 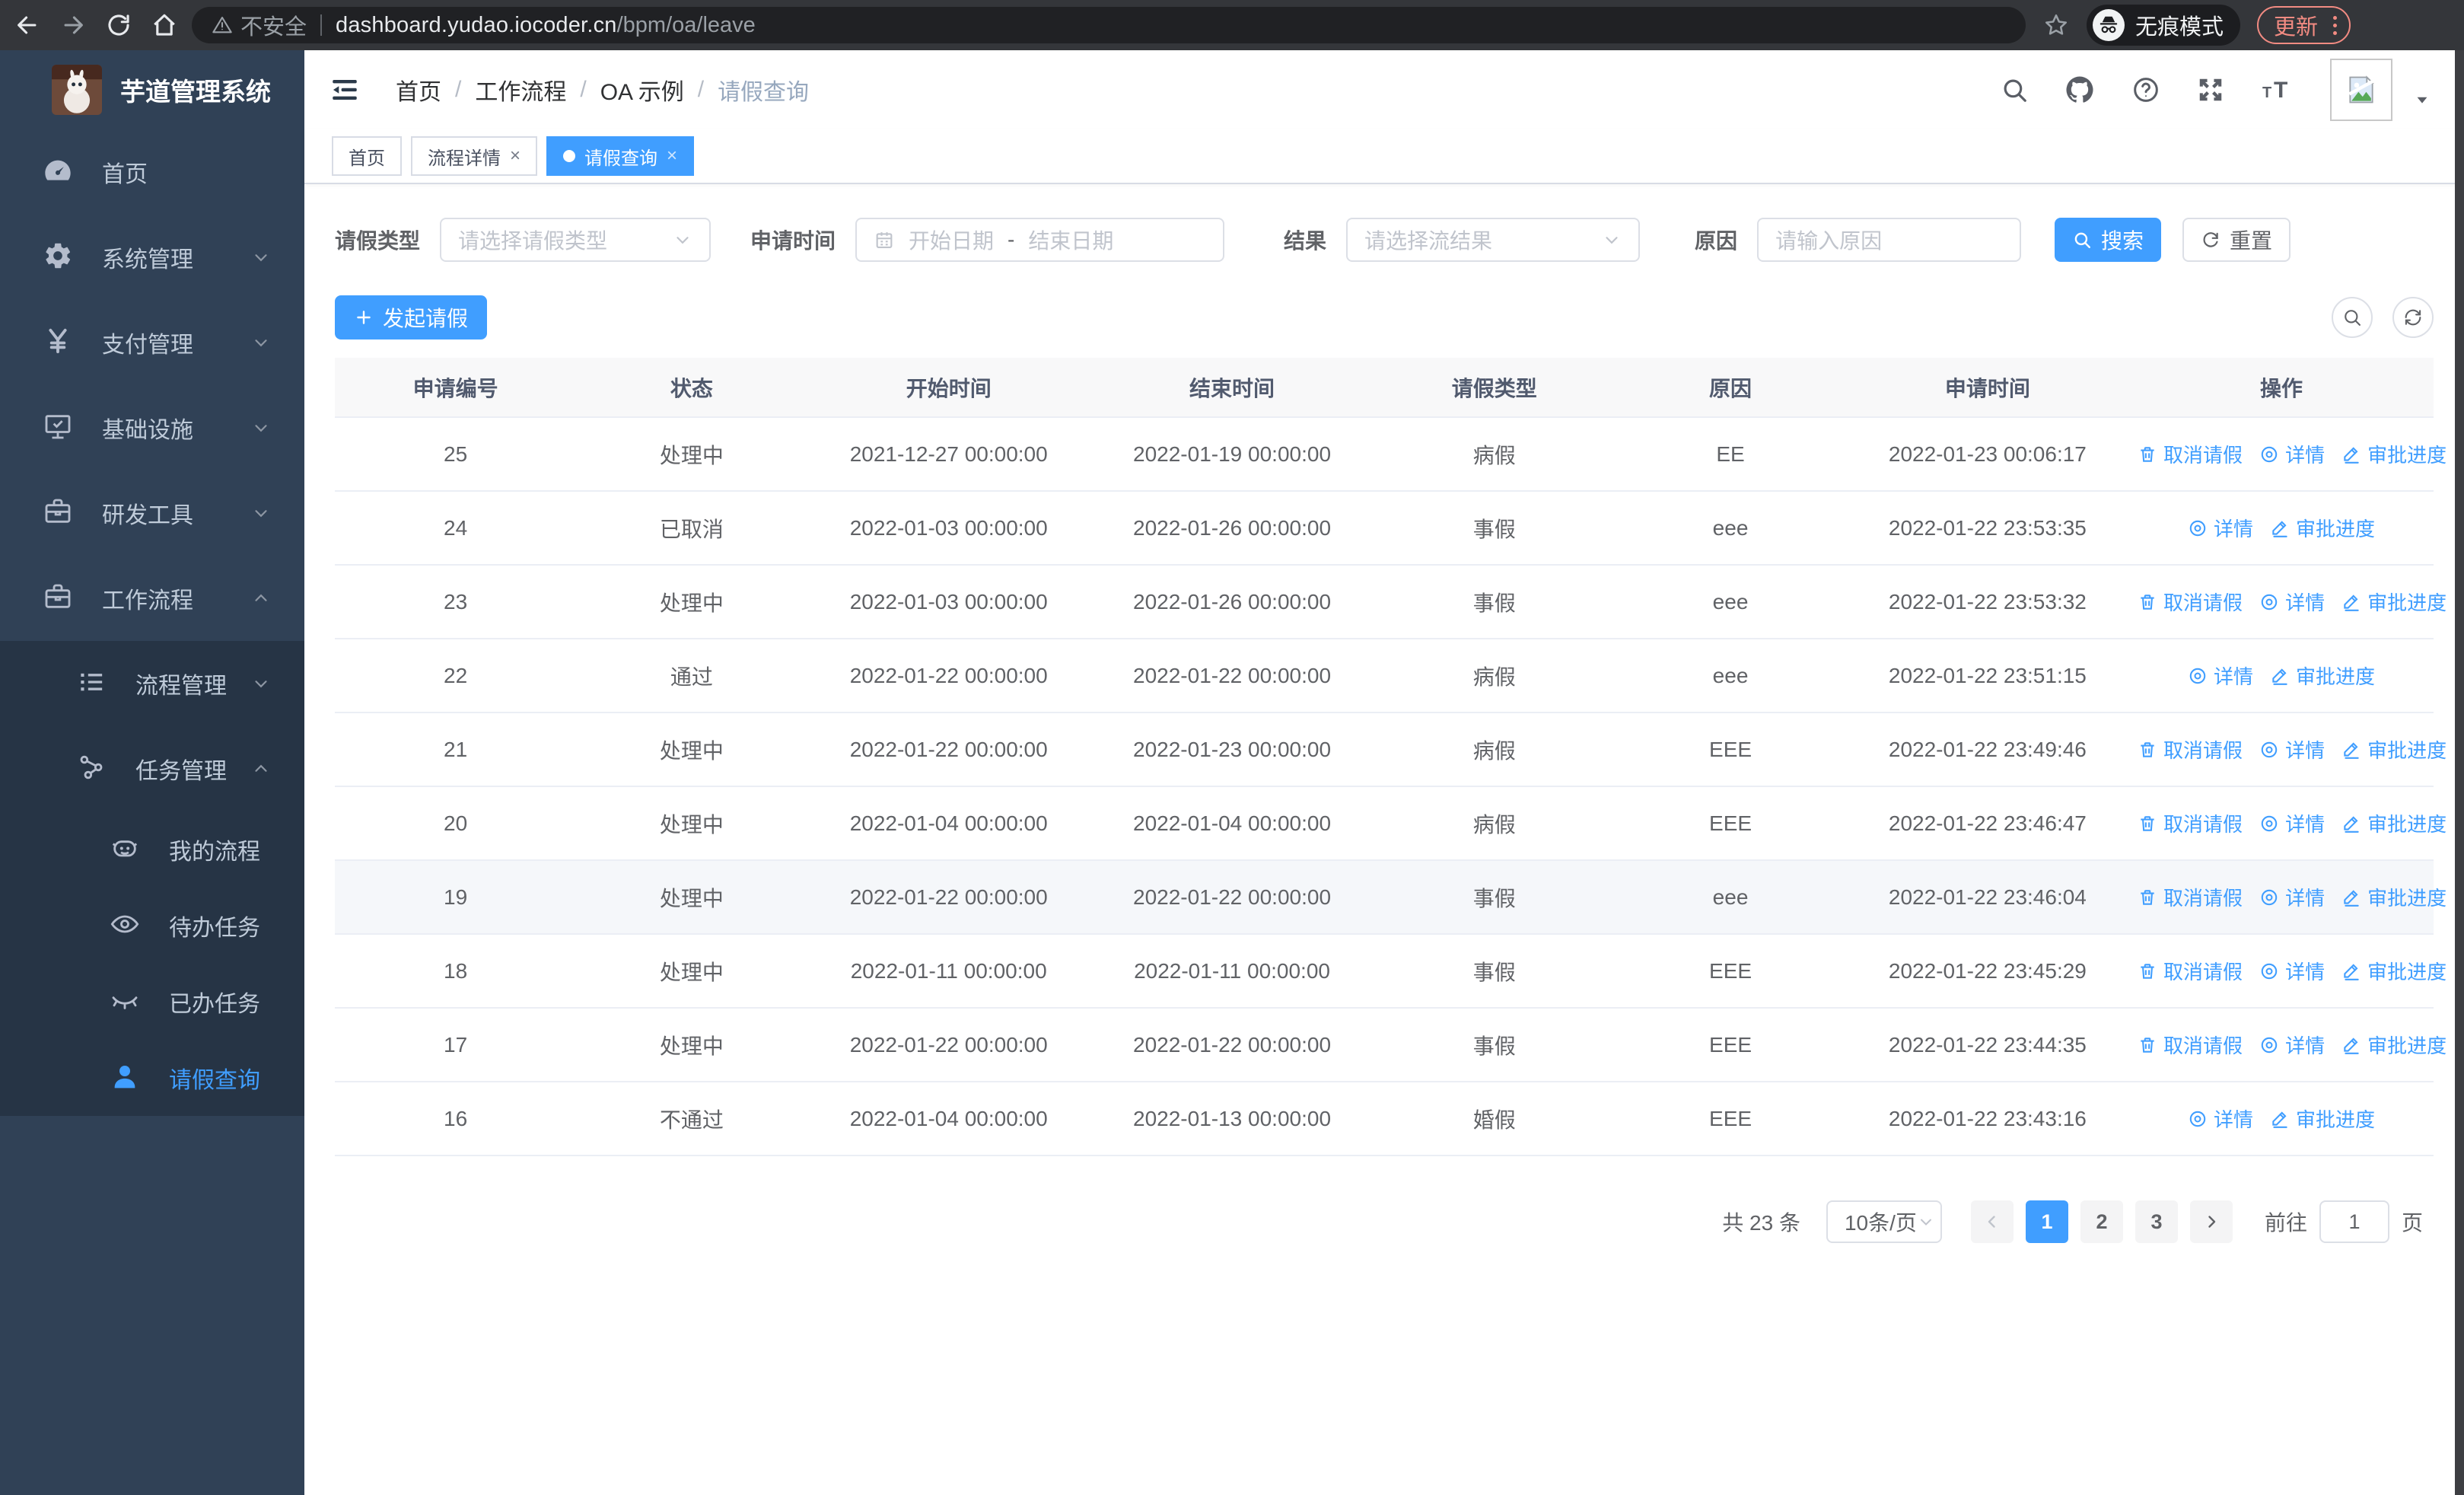 What do you see at coordinates (147, 601) in the screenshot?
I see `sidebar-item-label: 工作流程` at bounding box center [147, 601].